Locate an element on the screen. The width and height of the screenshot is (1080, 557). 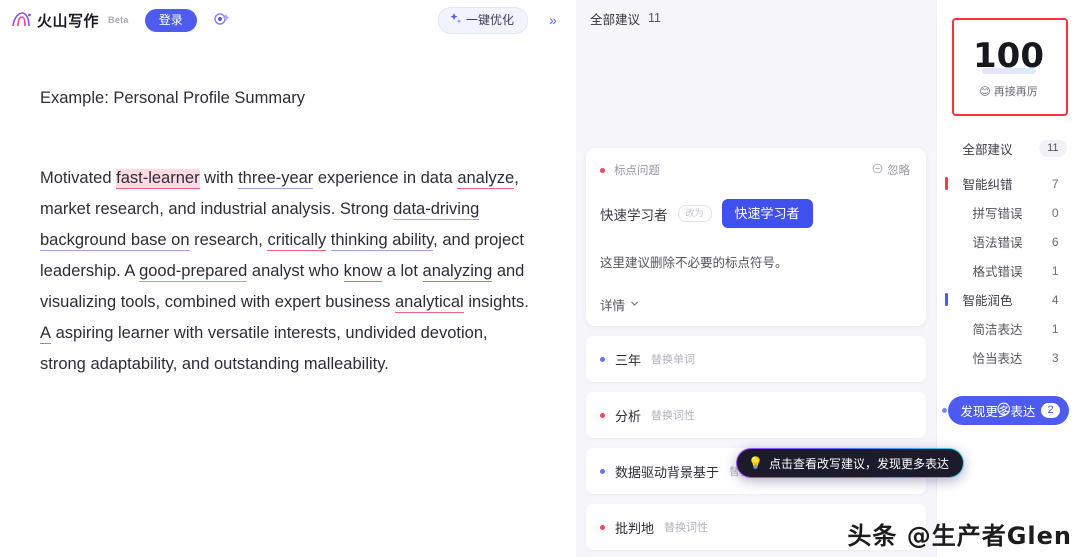
polish-mark: thinking ability is located at coordinates (382, 241).